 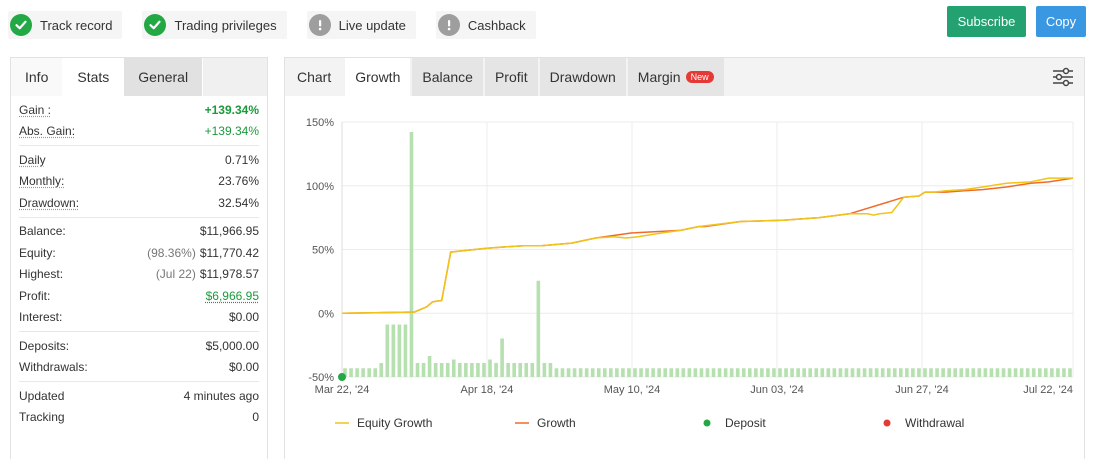 What do you see at coordinates (139, 109) in the screenshot?
I see `stat-gain: Gain : +139.34%` at bounding box center [139, 109].